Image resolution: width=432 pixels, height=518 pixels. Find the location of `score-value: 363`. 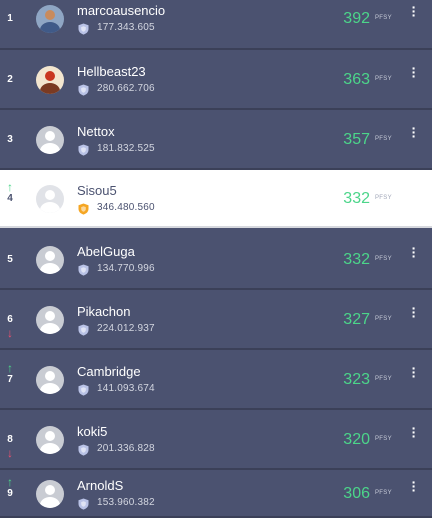

score-value: 363 is located at coordinates (356, 79).